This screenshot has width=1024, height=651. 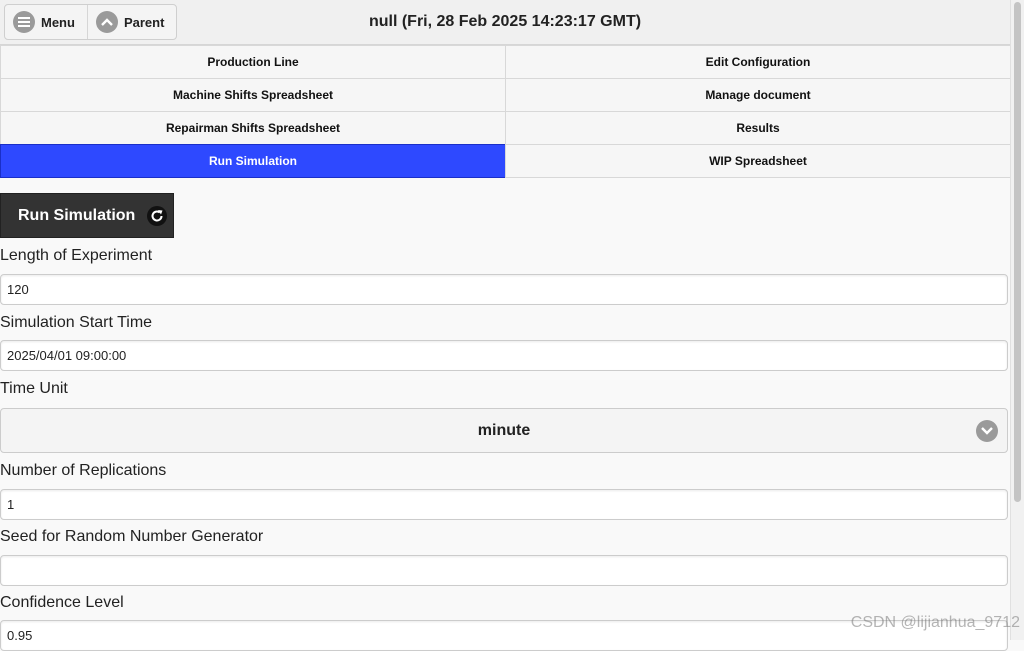 I want to click on time-unit-label: Time Unit, so click(x=34, y=388).